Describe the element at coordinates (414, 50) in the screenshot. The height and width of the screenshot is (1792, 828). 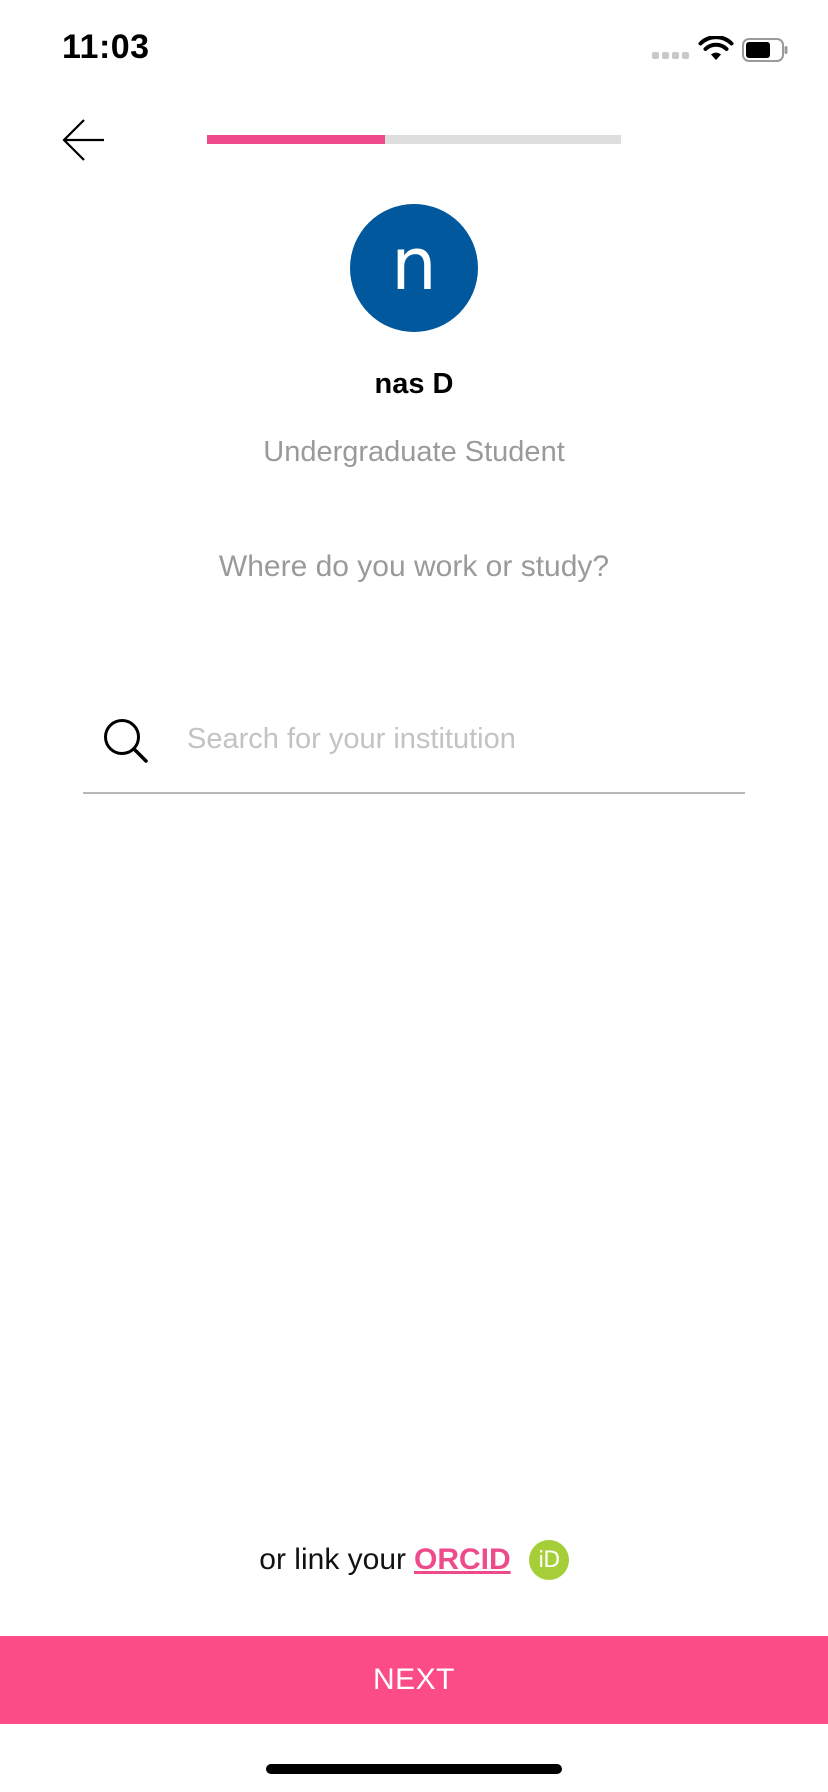
I see `status-bar: 11:03` at that location.